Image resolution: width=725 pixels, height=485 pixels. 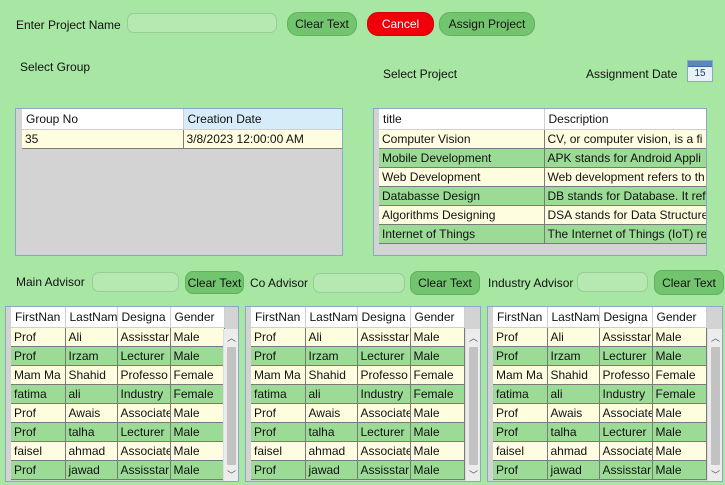 What do you see at coordinates (278, 451) in the screenshot?
I see `first-name-cell: faisel` at bounding box center [278, 451].